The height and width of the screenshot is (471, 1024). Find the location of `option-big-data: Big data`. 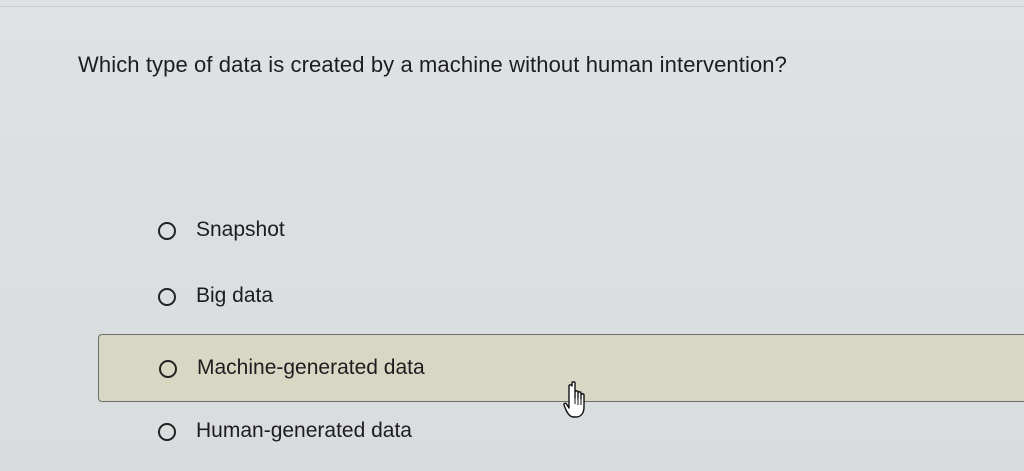

option-big-data: Big data is located at coordinates (561, 296).